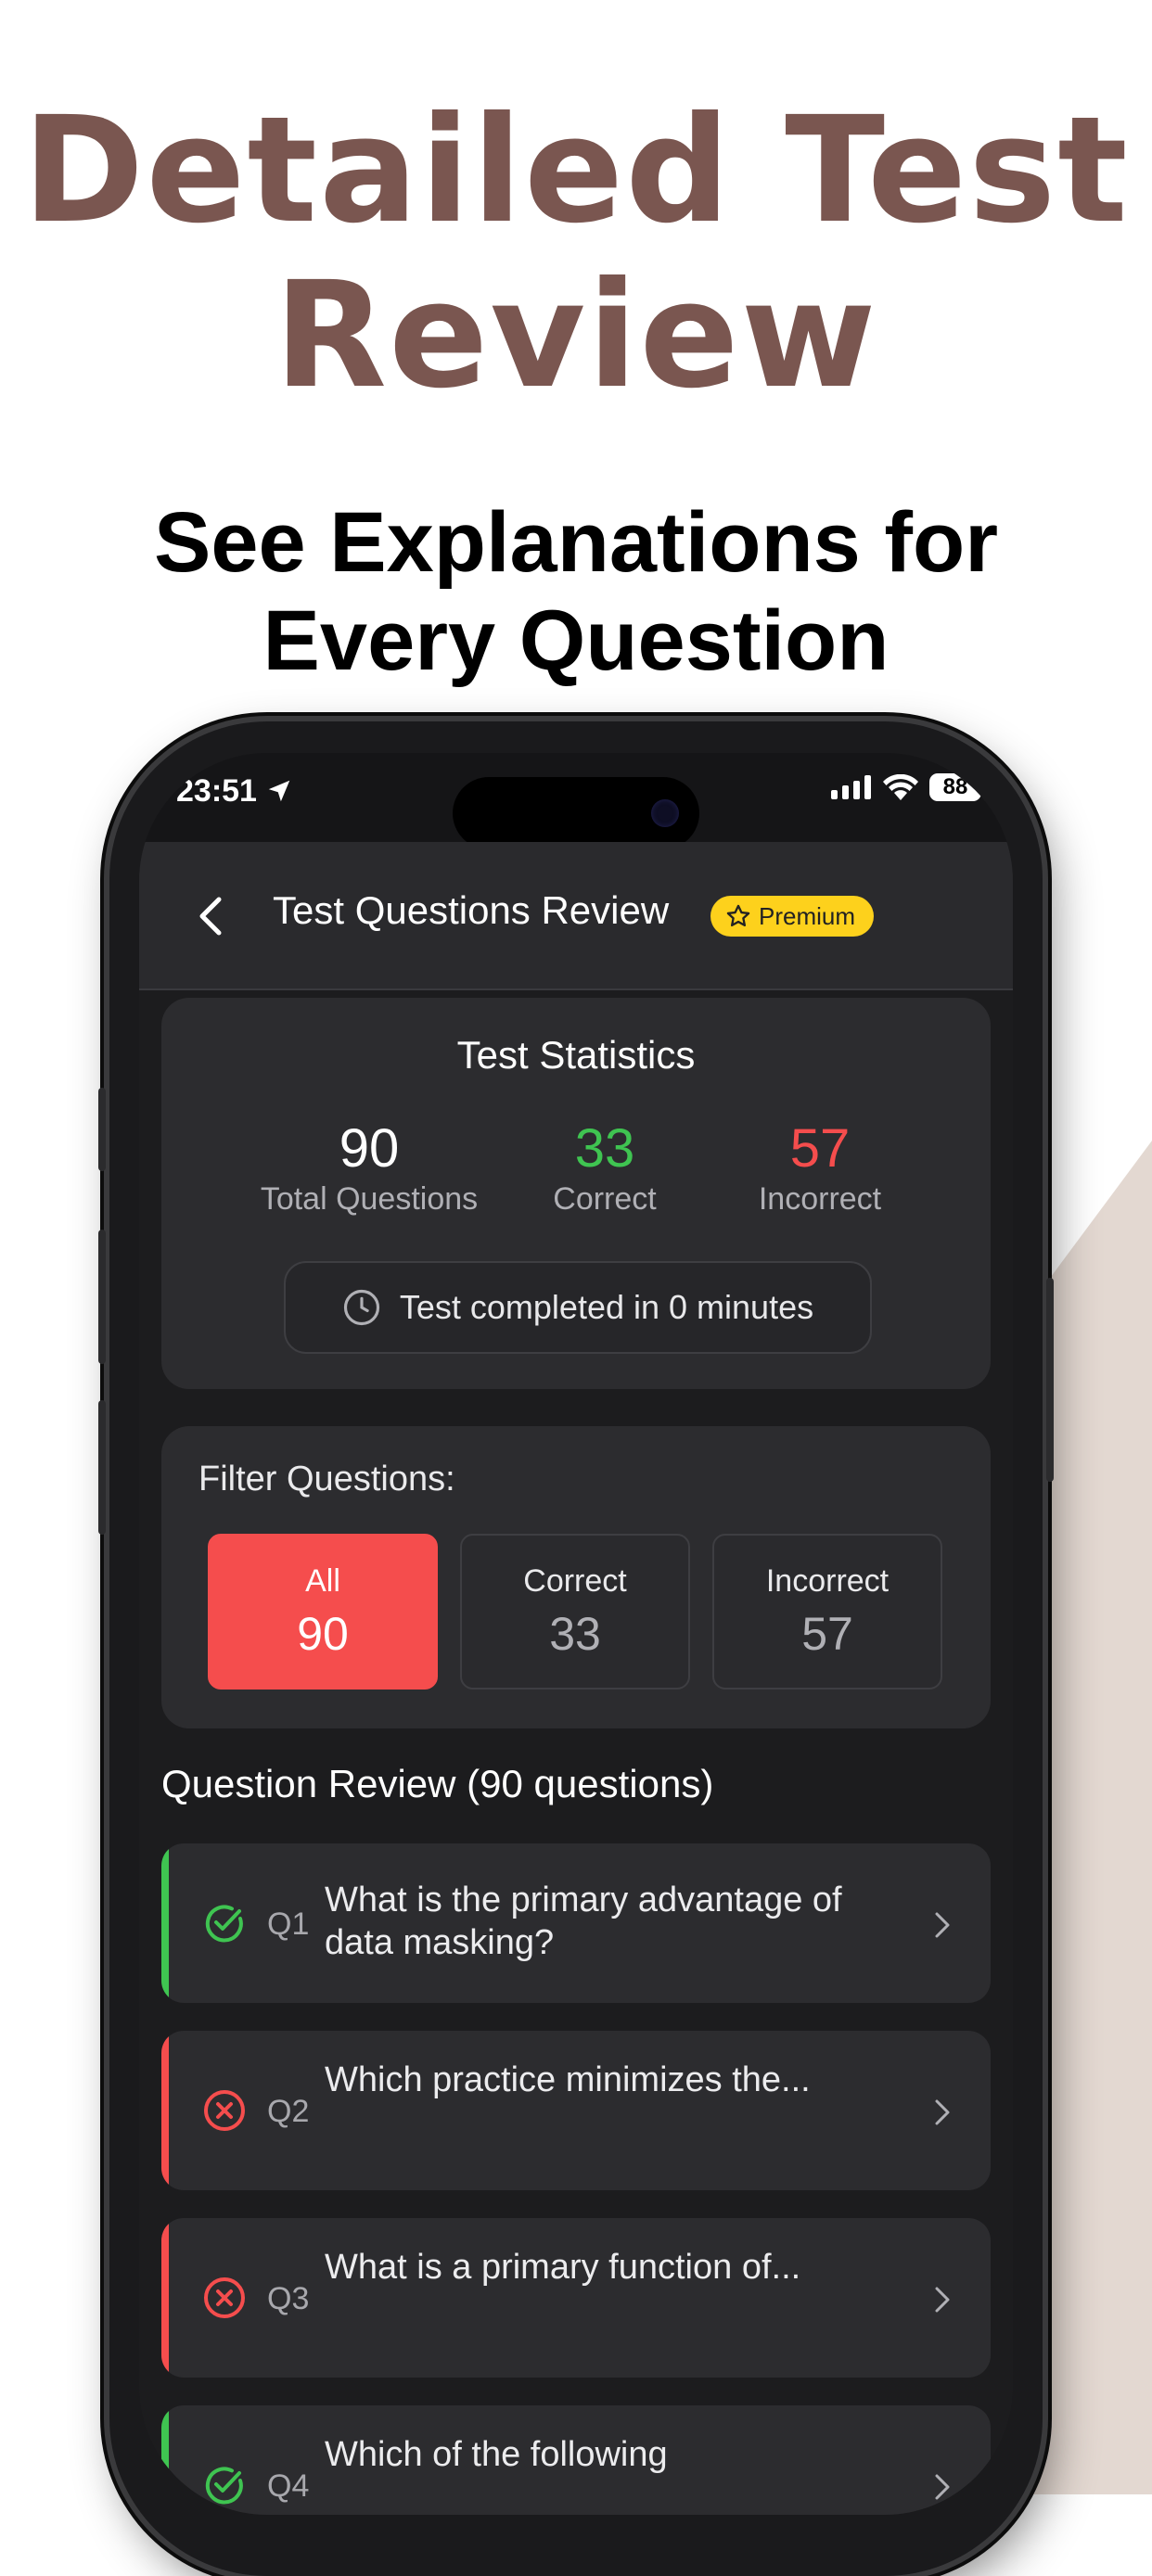  What do you see at coordinates (576, 170) in the screenshot?
I see `headline-line-1: Detailed Test` at bounding box center [576, 170].